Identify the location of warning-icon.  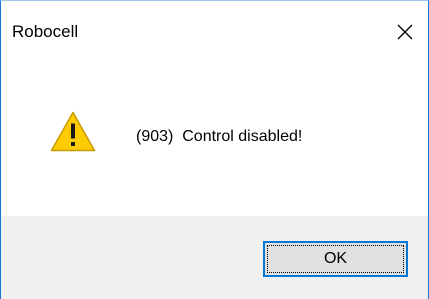
(73, 131).